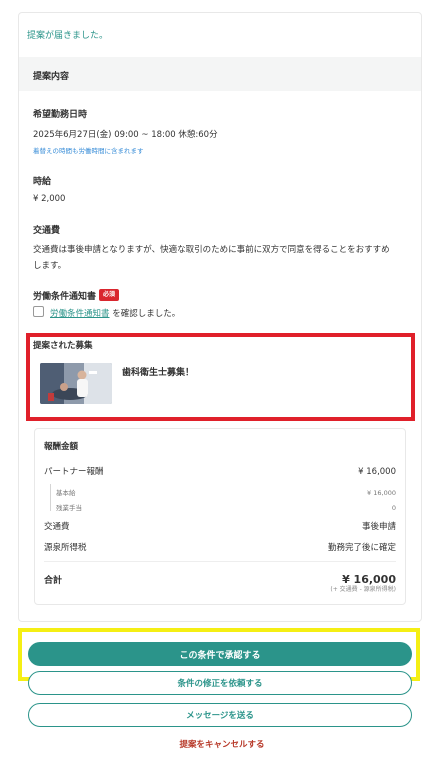 The height and width of the screenshot is (774, 444). I want to click on labor-notice-checkbox, so click(38, 311).